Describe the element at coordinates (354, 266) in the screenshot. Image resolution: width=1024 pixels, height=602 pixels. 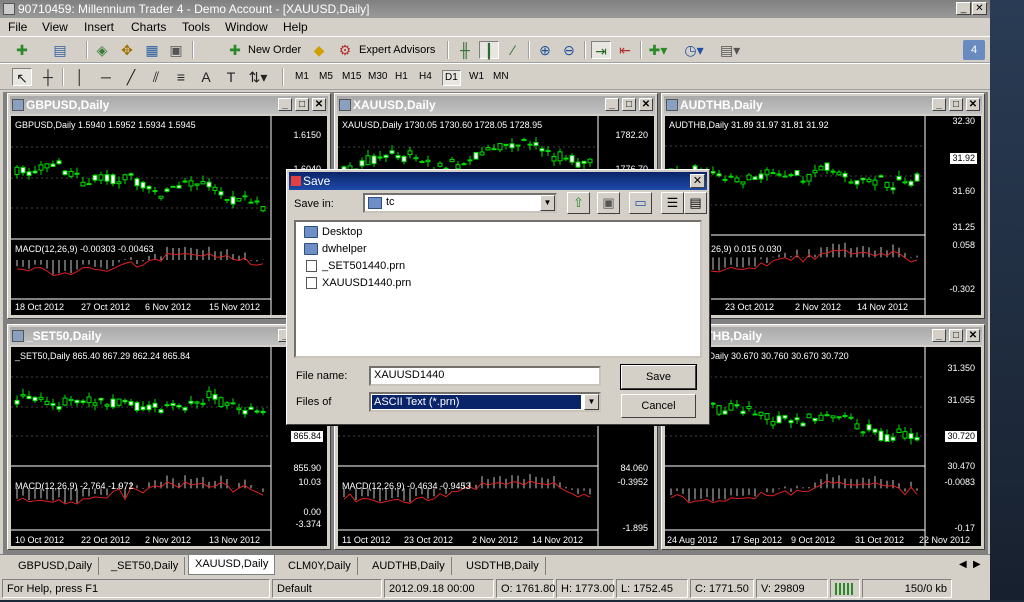
I see `list-item: _SET501440.prn` at that location.